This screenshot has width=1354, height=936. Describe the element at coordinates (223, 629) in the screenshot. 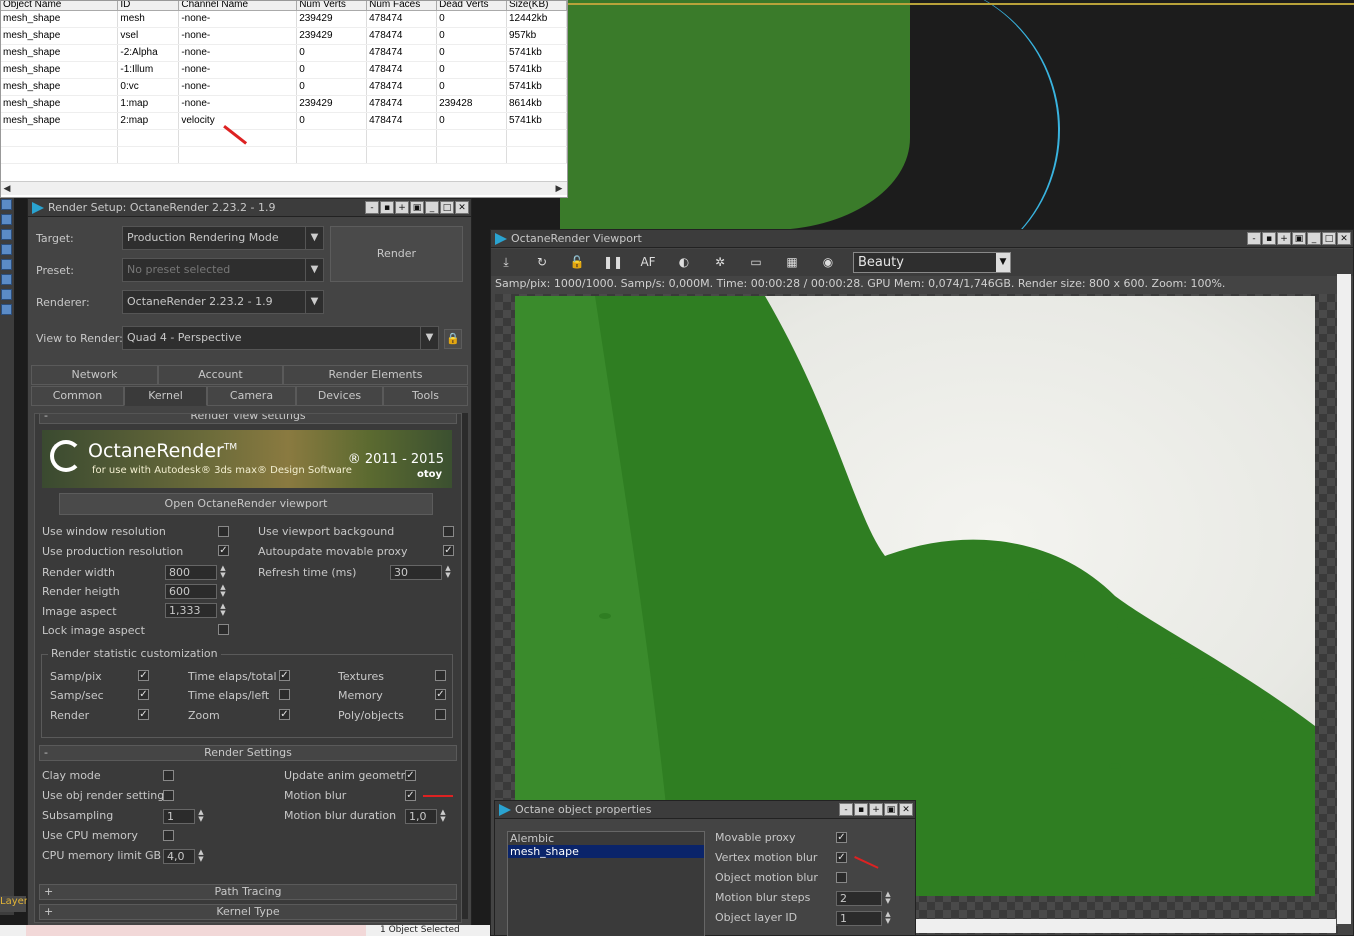

I see `lock-image-aspect-checkbox` at that location.